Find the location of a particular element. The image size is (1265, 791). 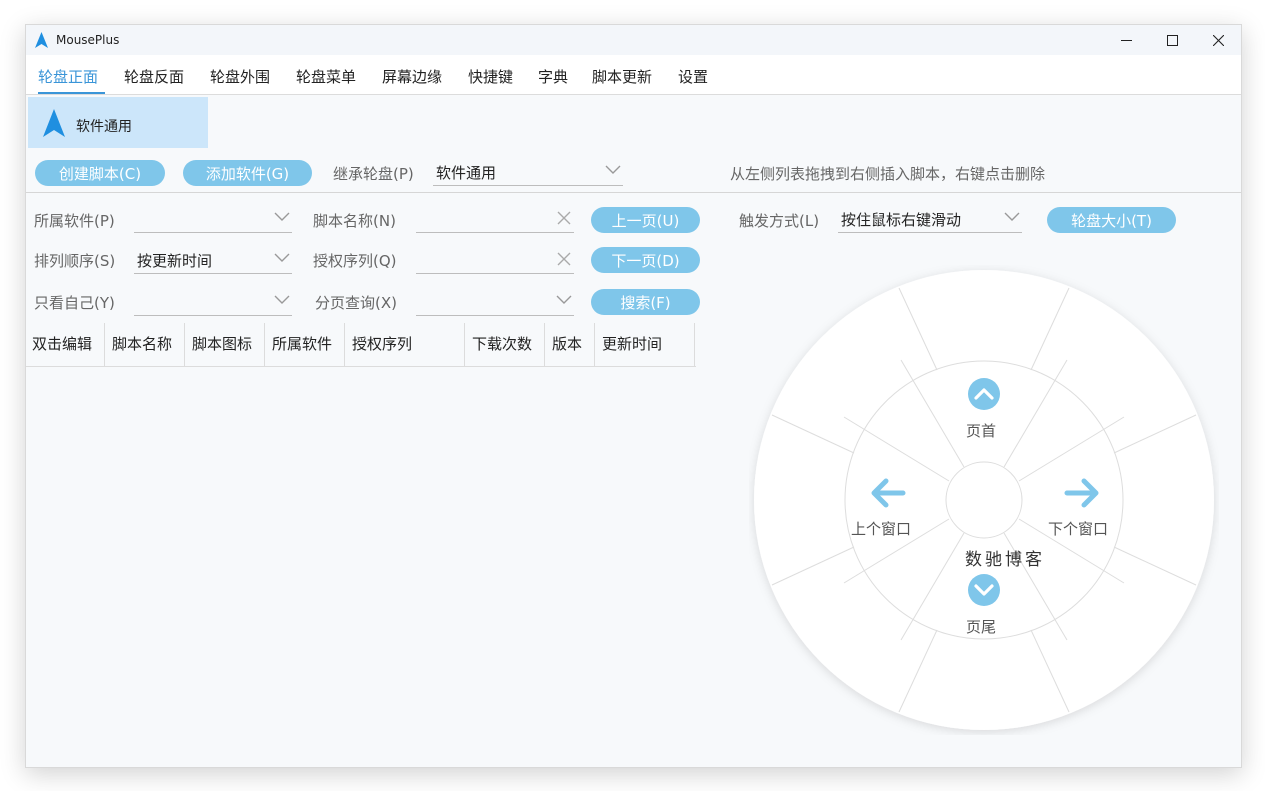

auth-sequence-input is located at coordinates (495, 260).